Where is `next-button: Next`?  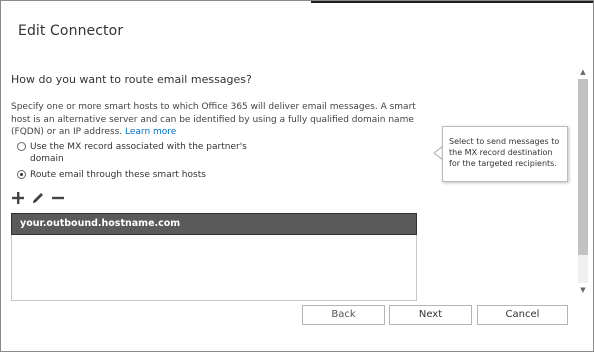
next-button: Next is located at coordinates (430, 315).